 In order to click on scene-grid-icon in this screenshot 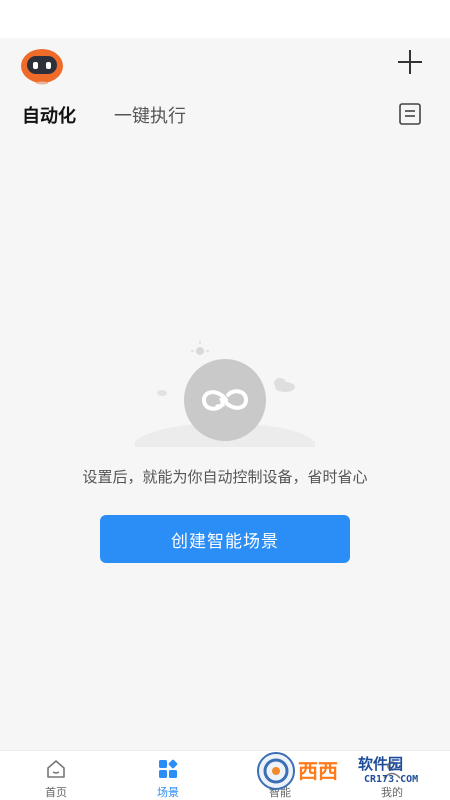, I will do `click(168, 768)`.